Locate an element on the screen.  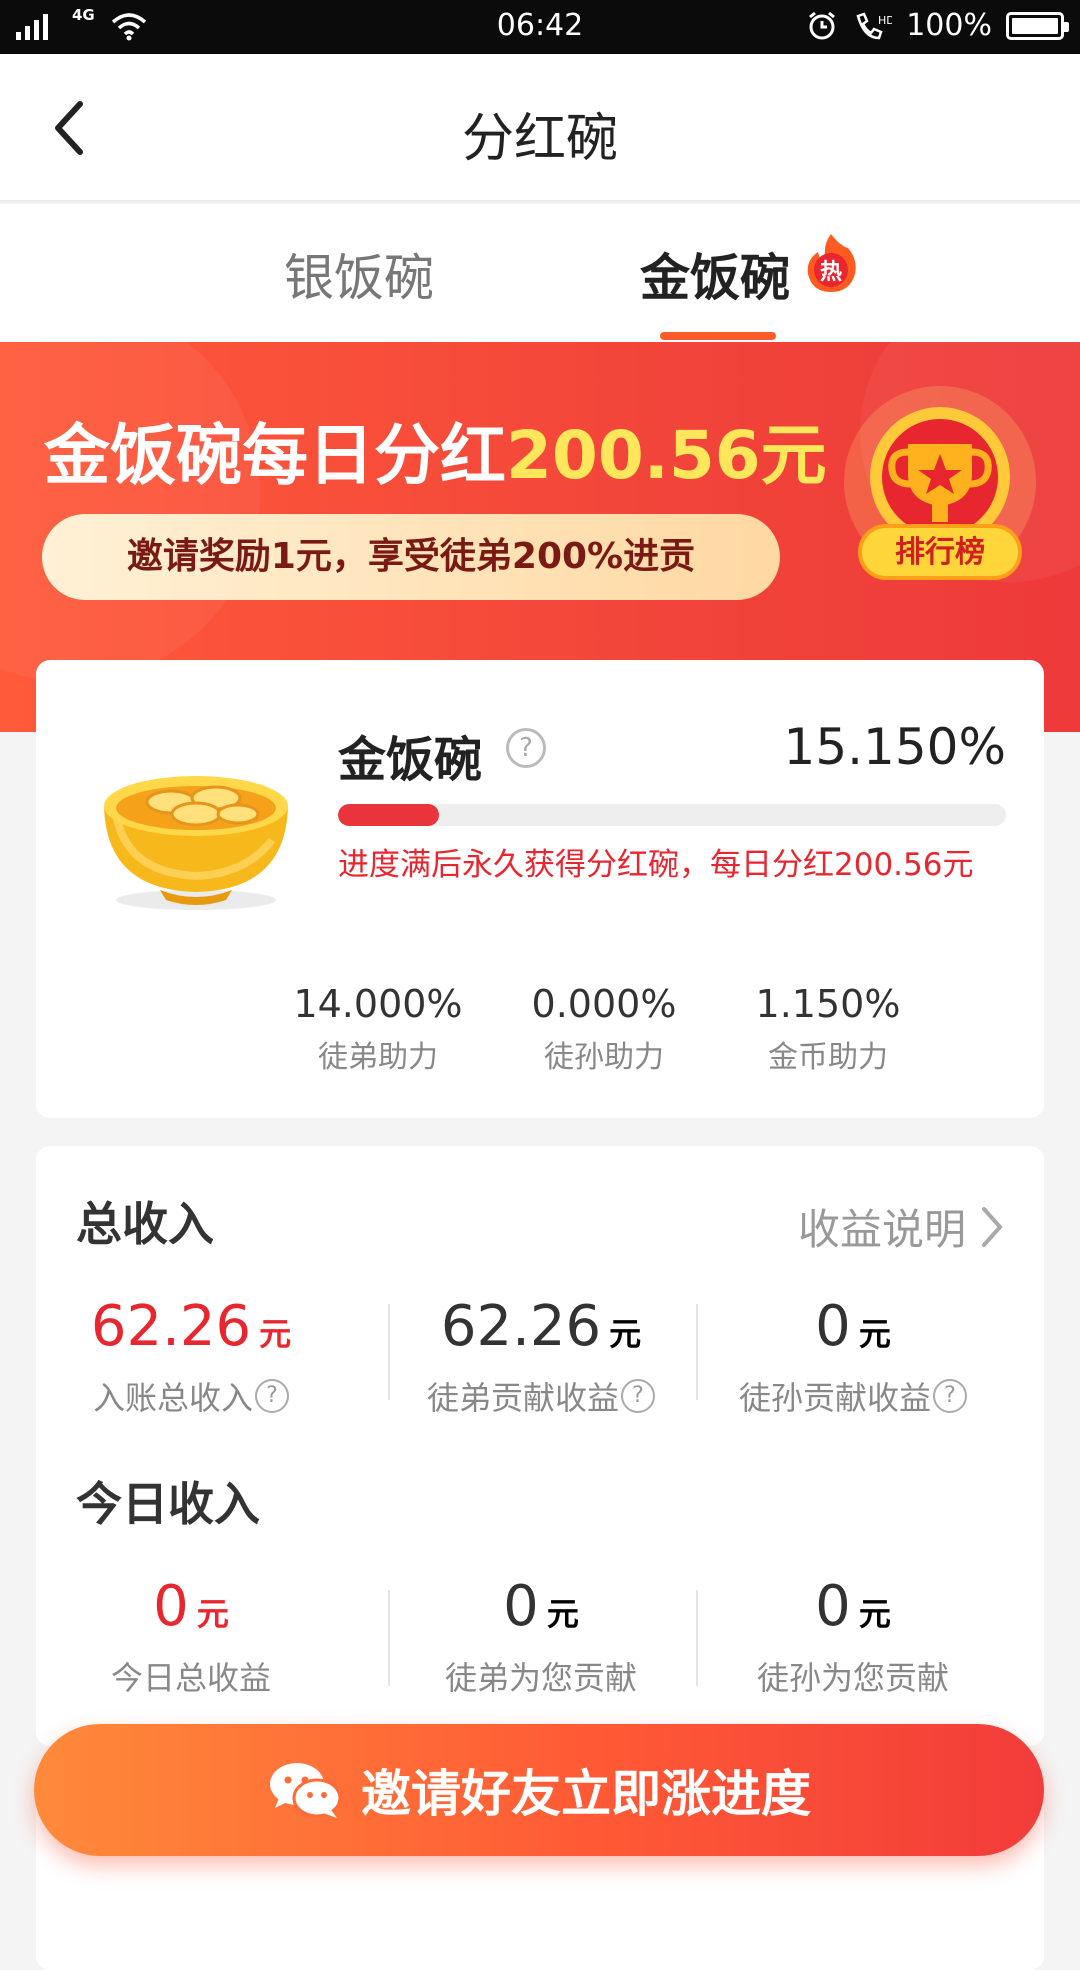
gold-bowl-icon is located at coordinates (196, 843).